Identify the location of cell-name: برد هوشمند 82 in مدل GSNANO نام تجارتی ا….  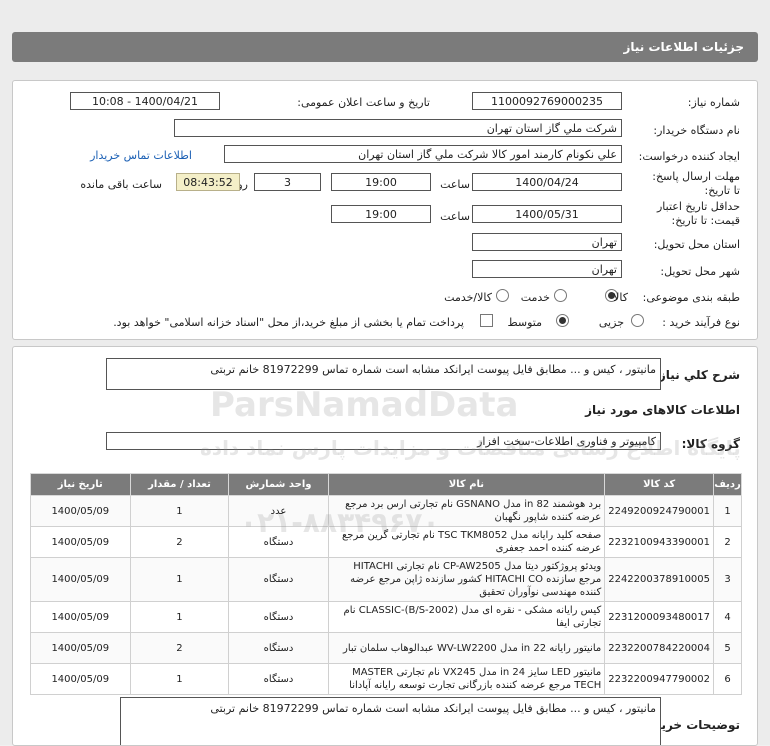
(466, 511).